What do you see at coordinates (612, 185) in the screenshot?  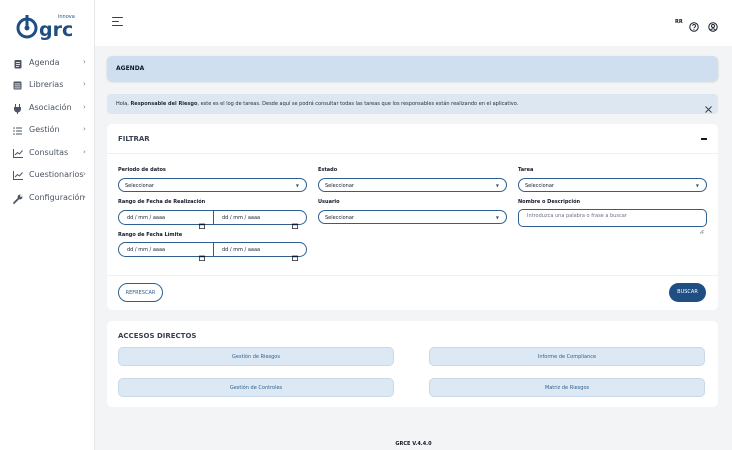 I see `tarea-select: Seleccionar ▼` at bounding box center [612, 185].